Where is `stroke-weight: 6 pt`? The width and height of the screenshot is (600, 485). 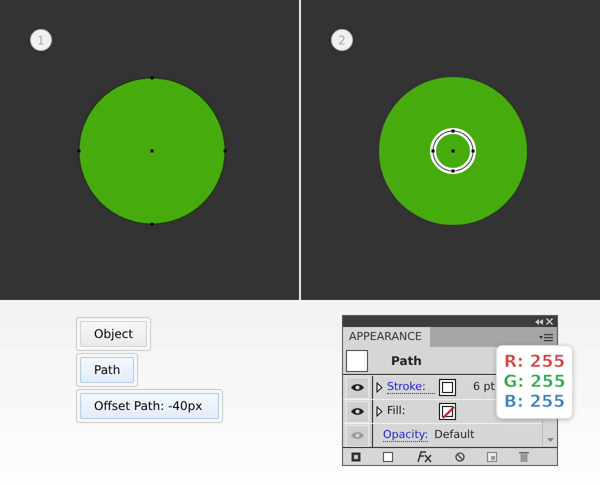
stroke-weight: 6 pt is located at coordinates (484, 387).